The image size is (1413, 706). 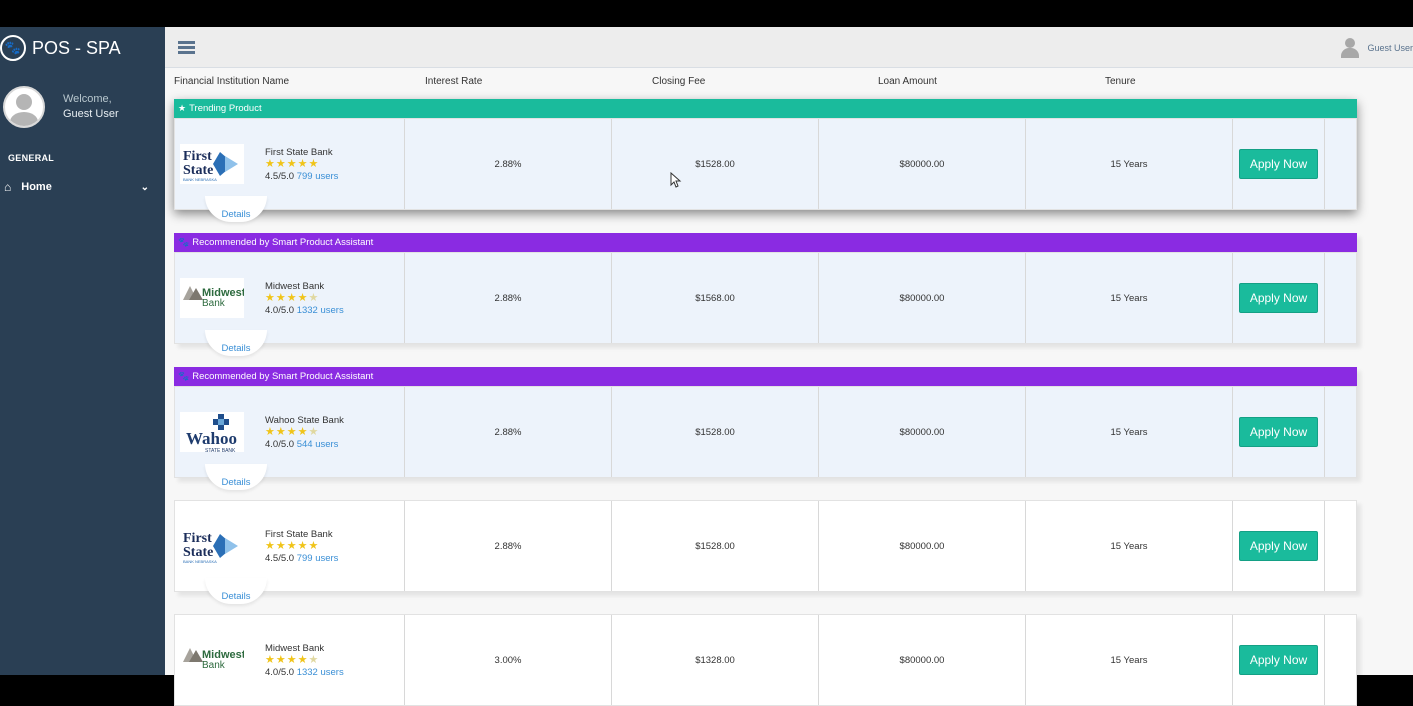 I want to click on app-title: POS - SPA, so click(x=76, y=47).